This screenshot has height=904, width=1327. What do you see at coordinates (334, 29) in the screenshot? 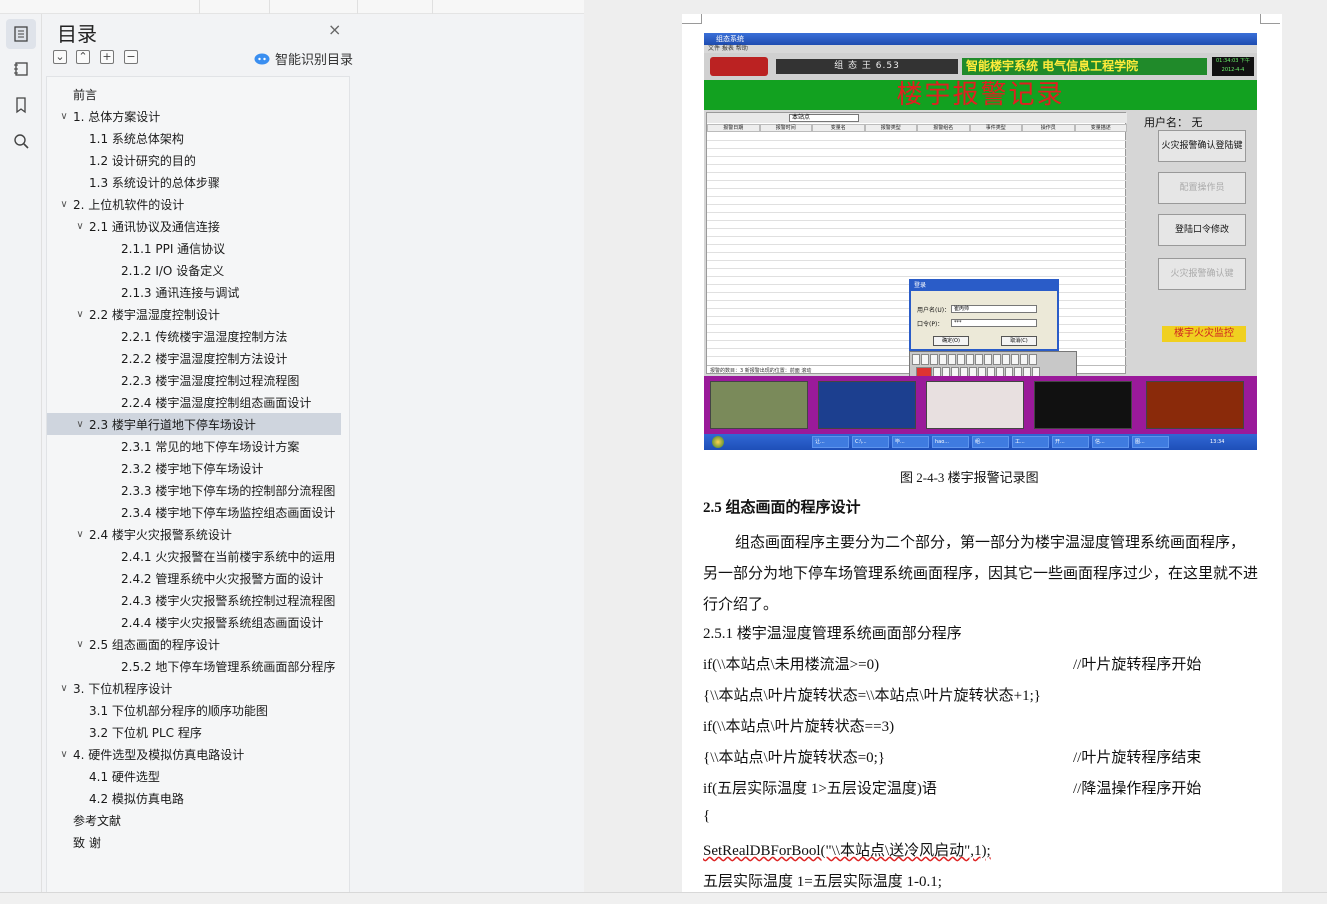
I see `close-icon: ×` at bounding box center [334, 29].